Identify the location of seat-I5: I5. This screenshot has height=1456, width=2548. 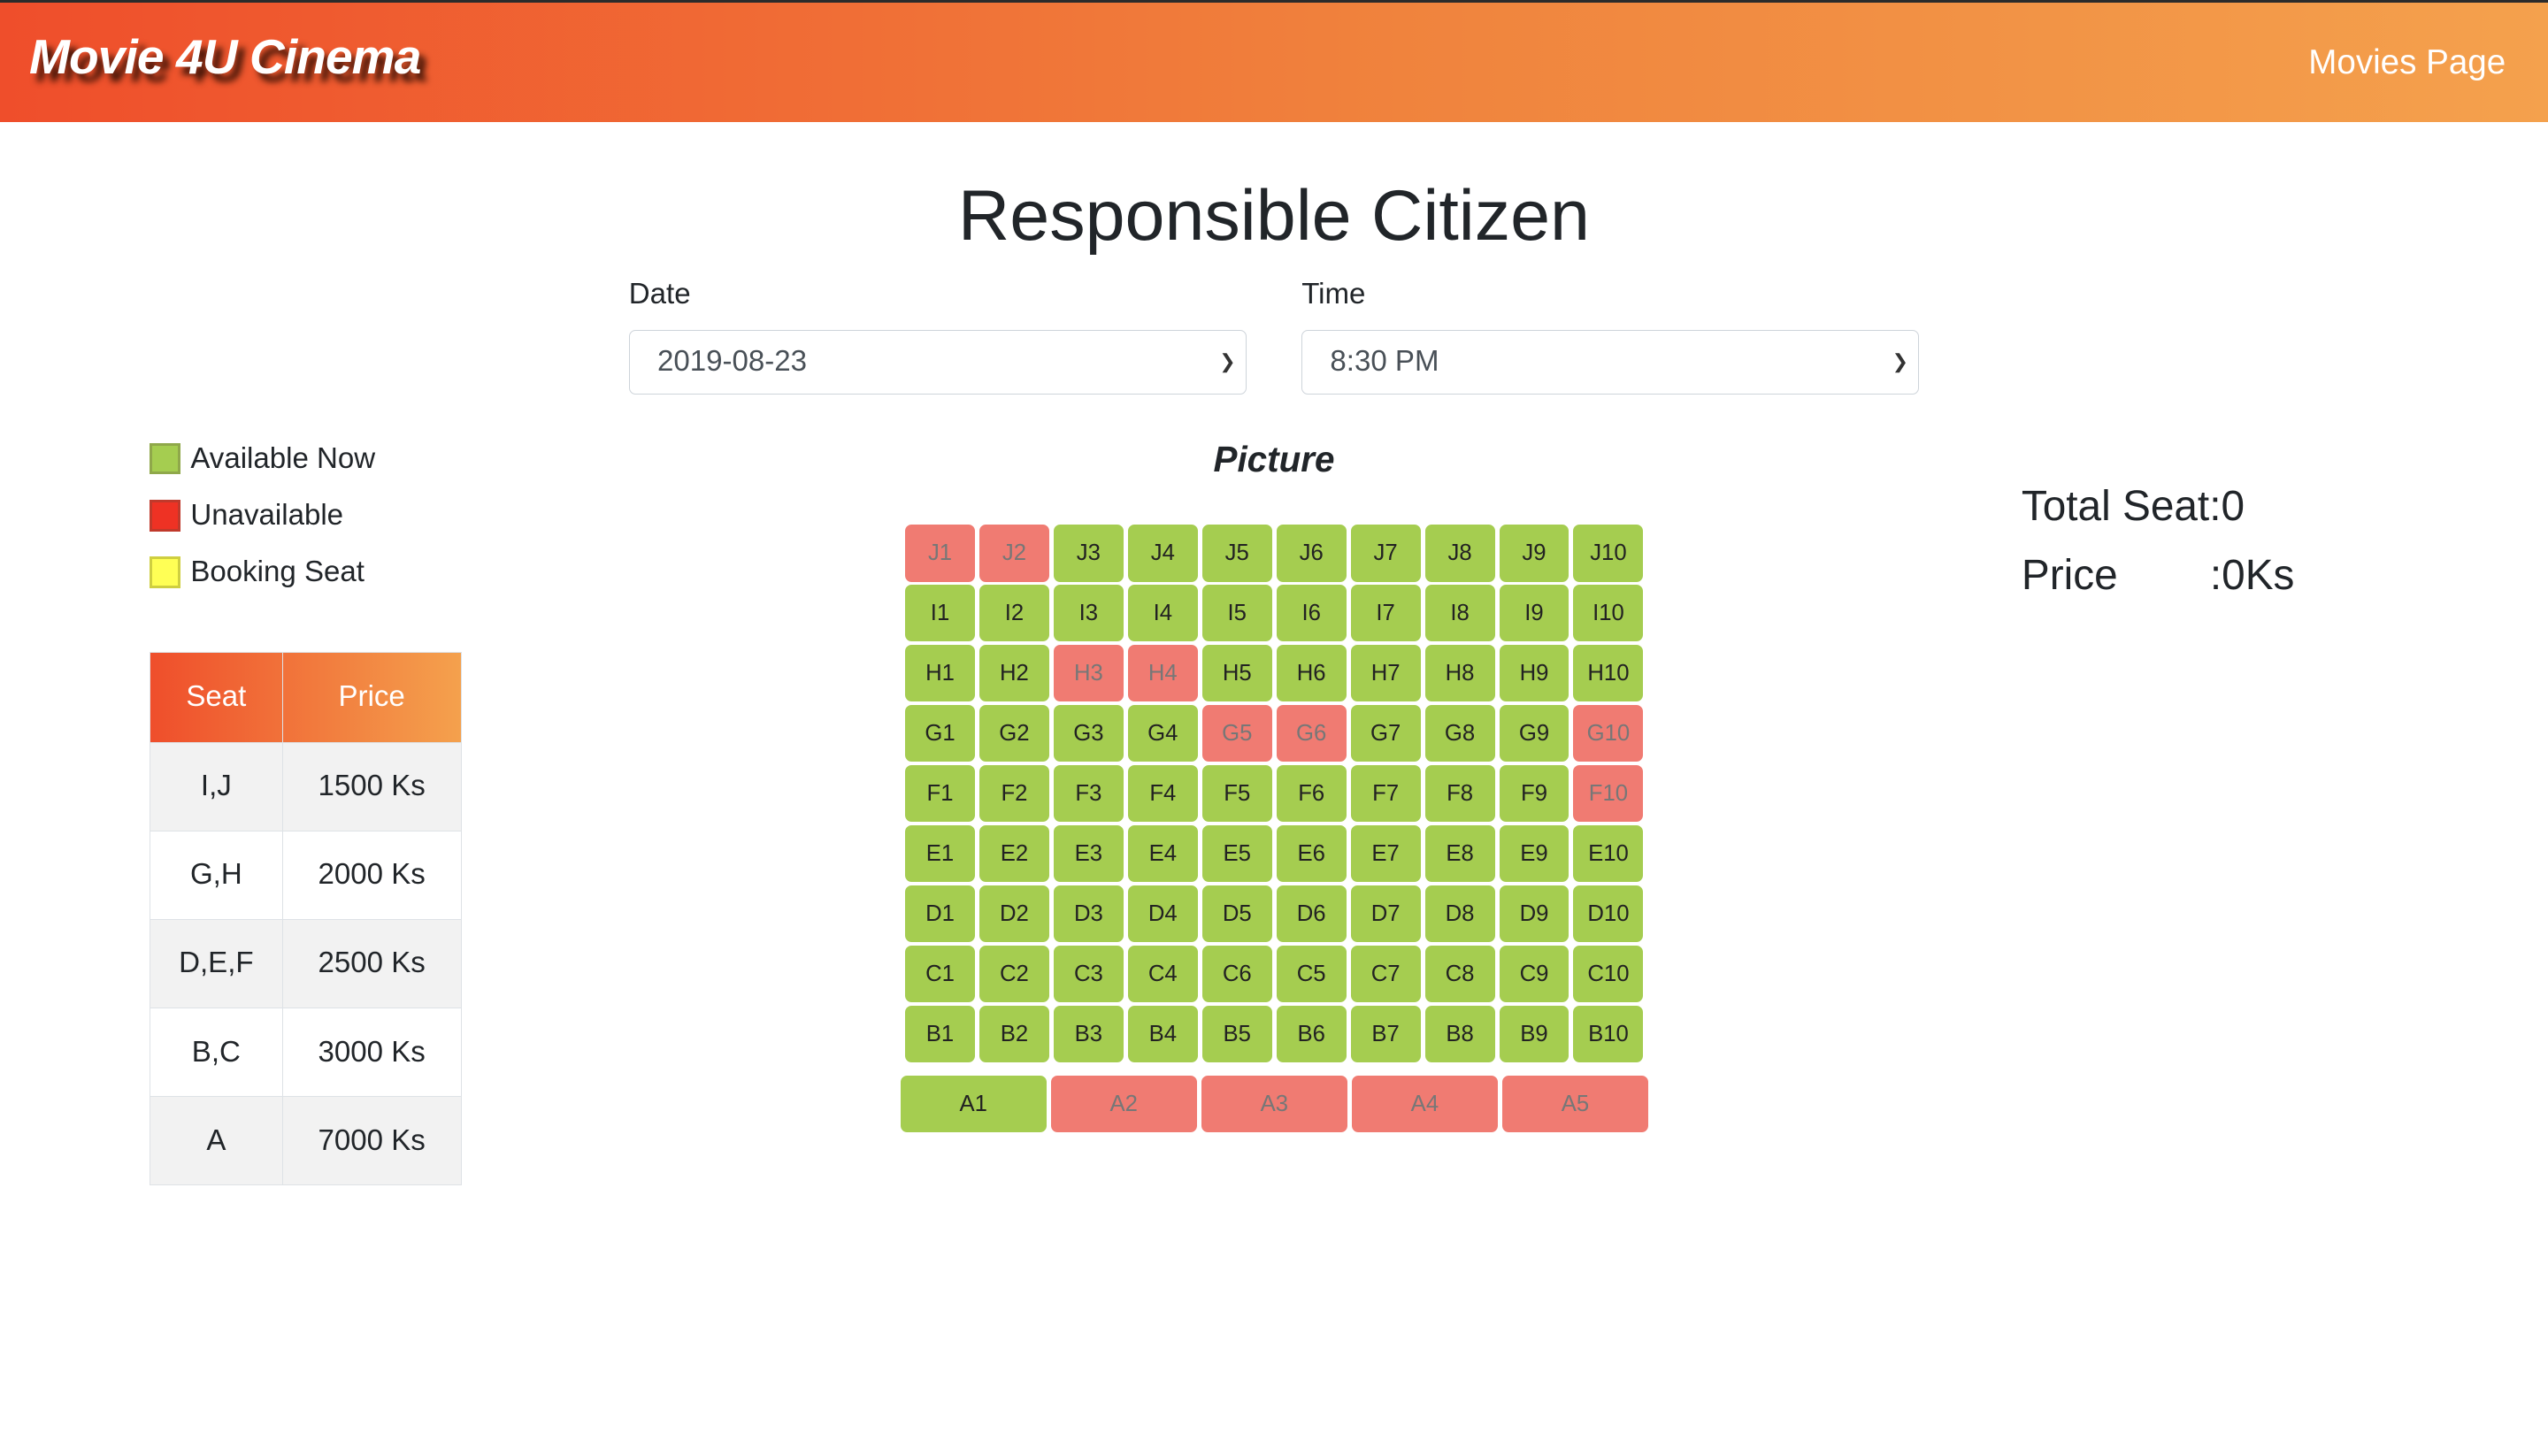
(1236, 613).